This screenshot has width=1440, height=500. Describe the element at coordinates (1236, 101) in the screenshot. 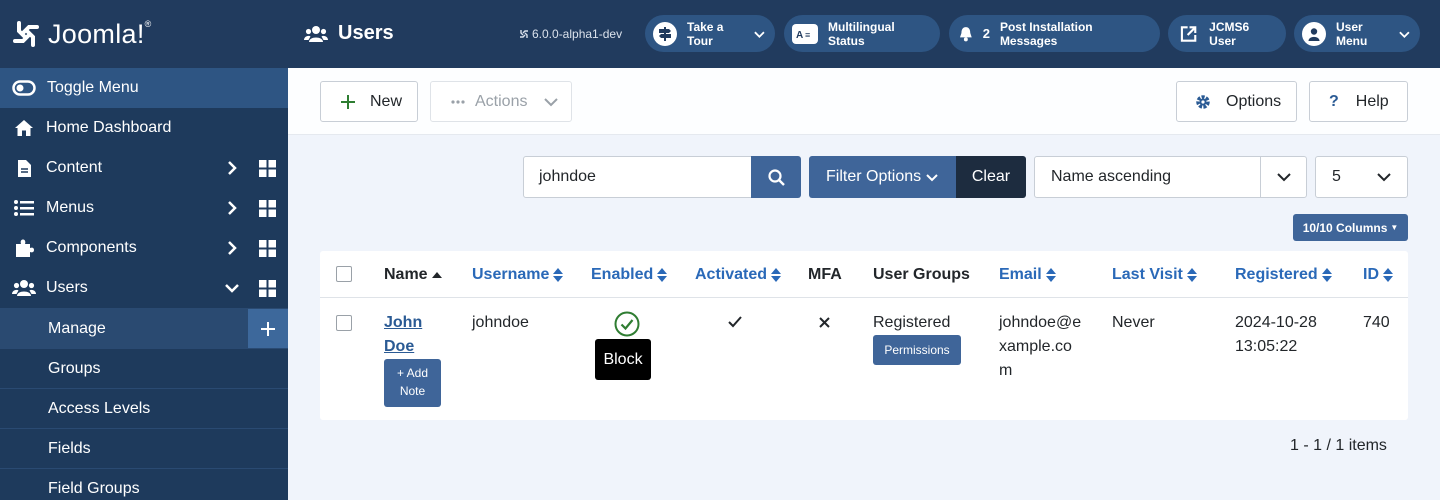

I see `options-button: Options` at that location.